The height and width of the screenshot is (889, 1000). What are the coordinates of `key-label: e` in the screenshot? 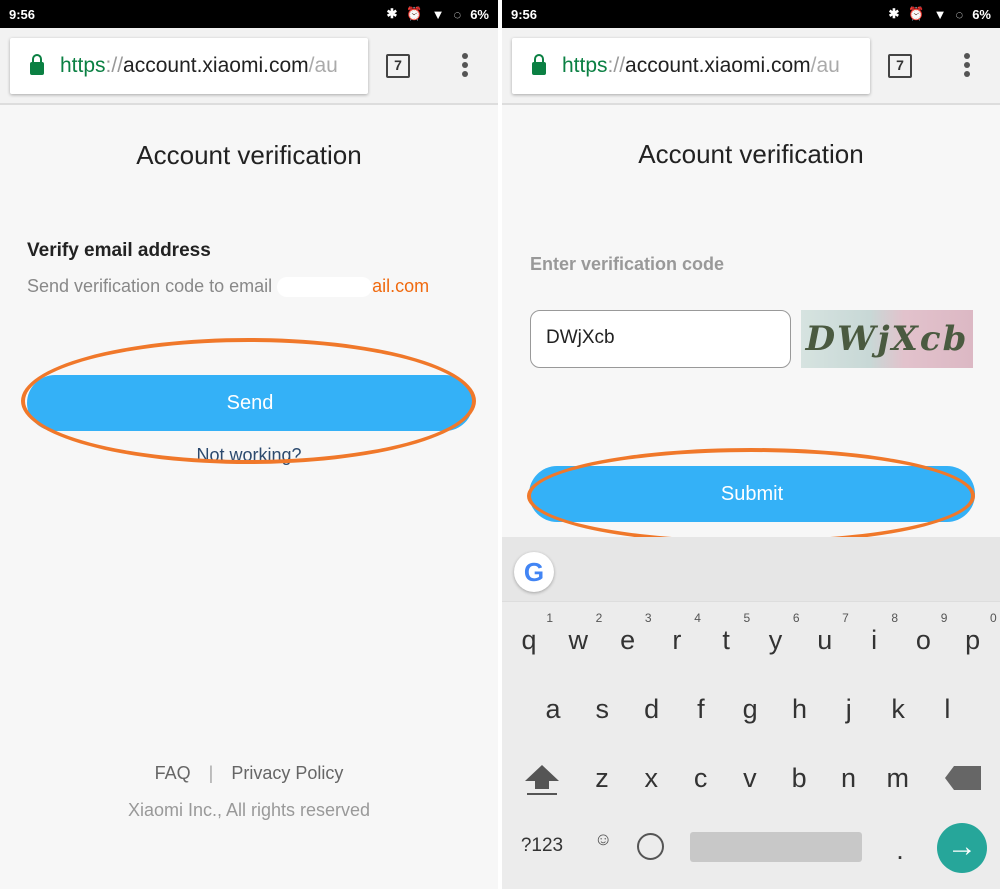 It's located at (628, 640).